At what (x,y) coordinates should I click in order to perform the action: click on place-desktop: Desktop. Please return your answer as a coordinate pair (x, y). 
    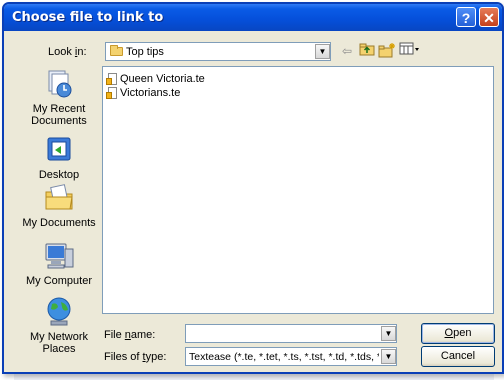
    Looking at the image, I should click on (59, 157).